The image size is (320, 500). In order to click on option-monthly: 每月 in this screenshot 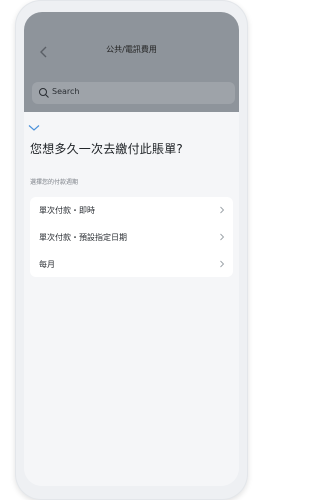, I will do `click(131, 264)`.